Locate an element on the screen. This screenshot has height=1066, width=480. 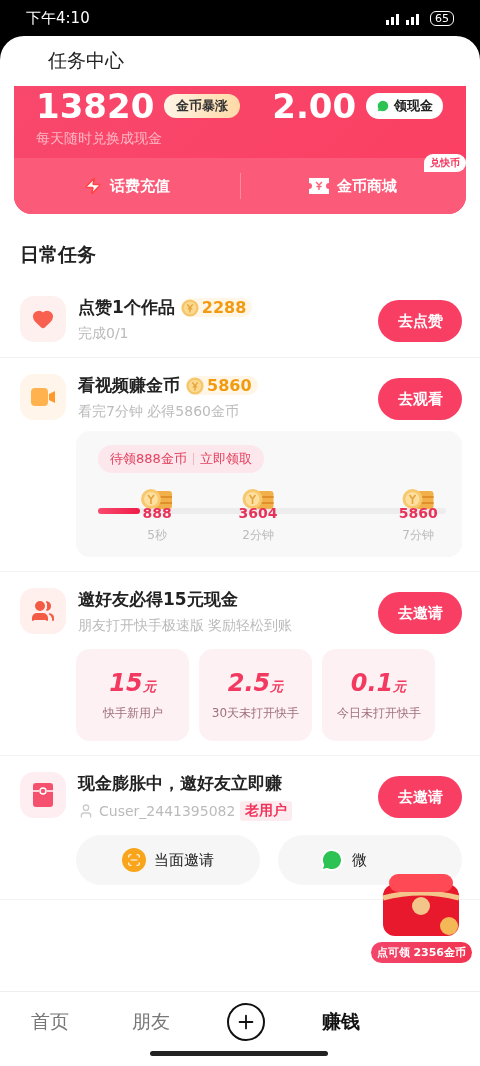
ticket-icon is located at coordinates (319, 186).